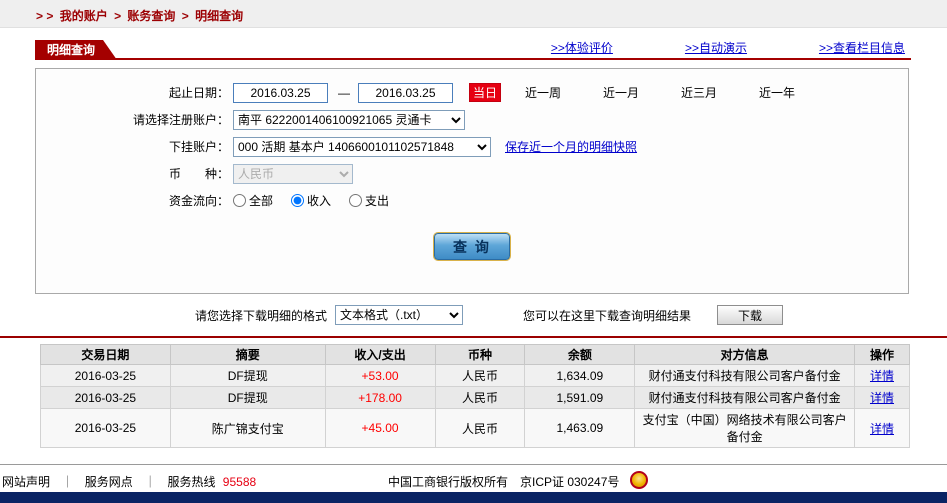 The image size is (947, 503). Describe the element at coordinates (580, 375) in the screenshot. I see `cell-balance: 1,634.09` at that location.